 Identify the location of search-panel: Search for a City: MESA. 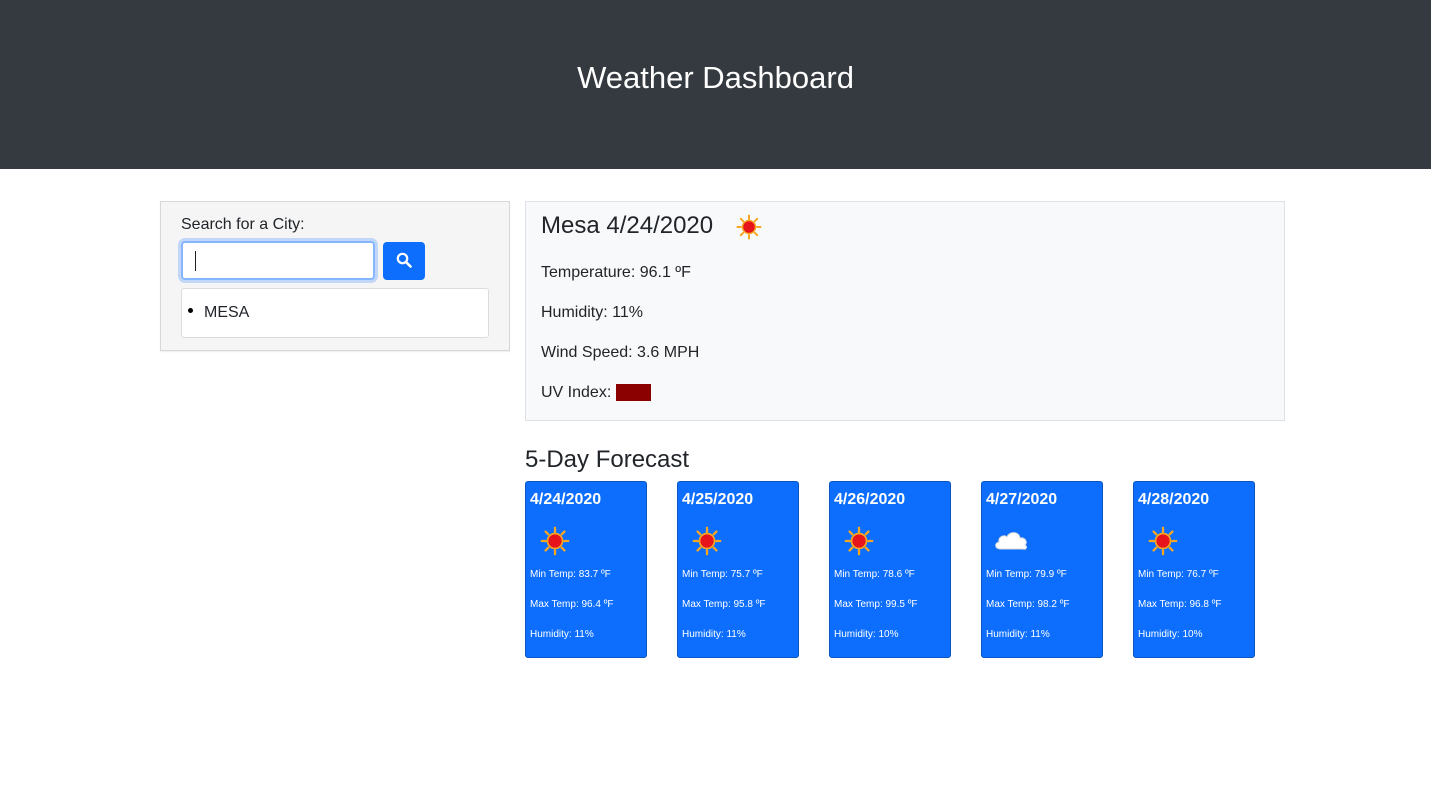
(335, 276).